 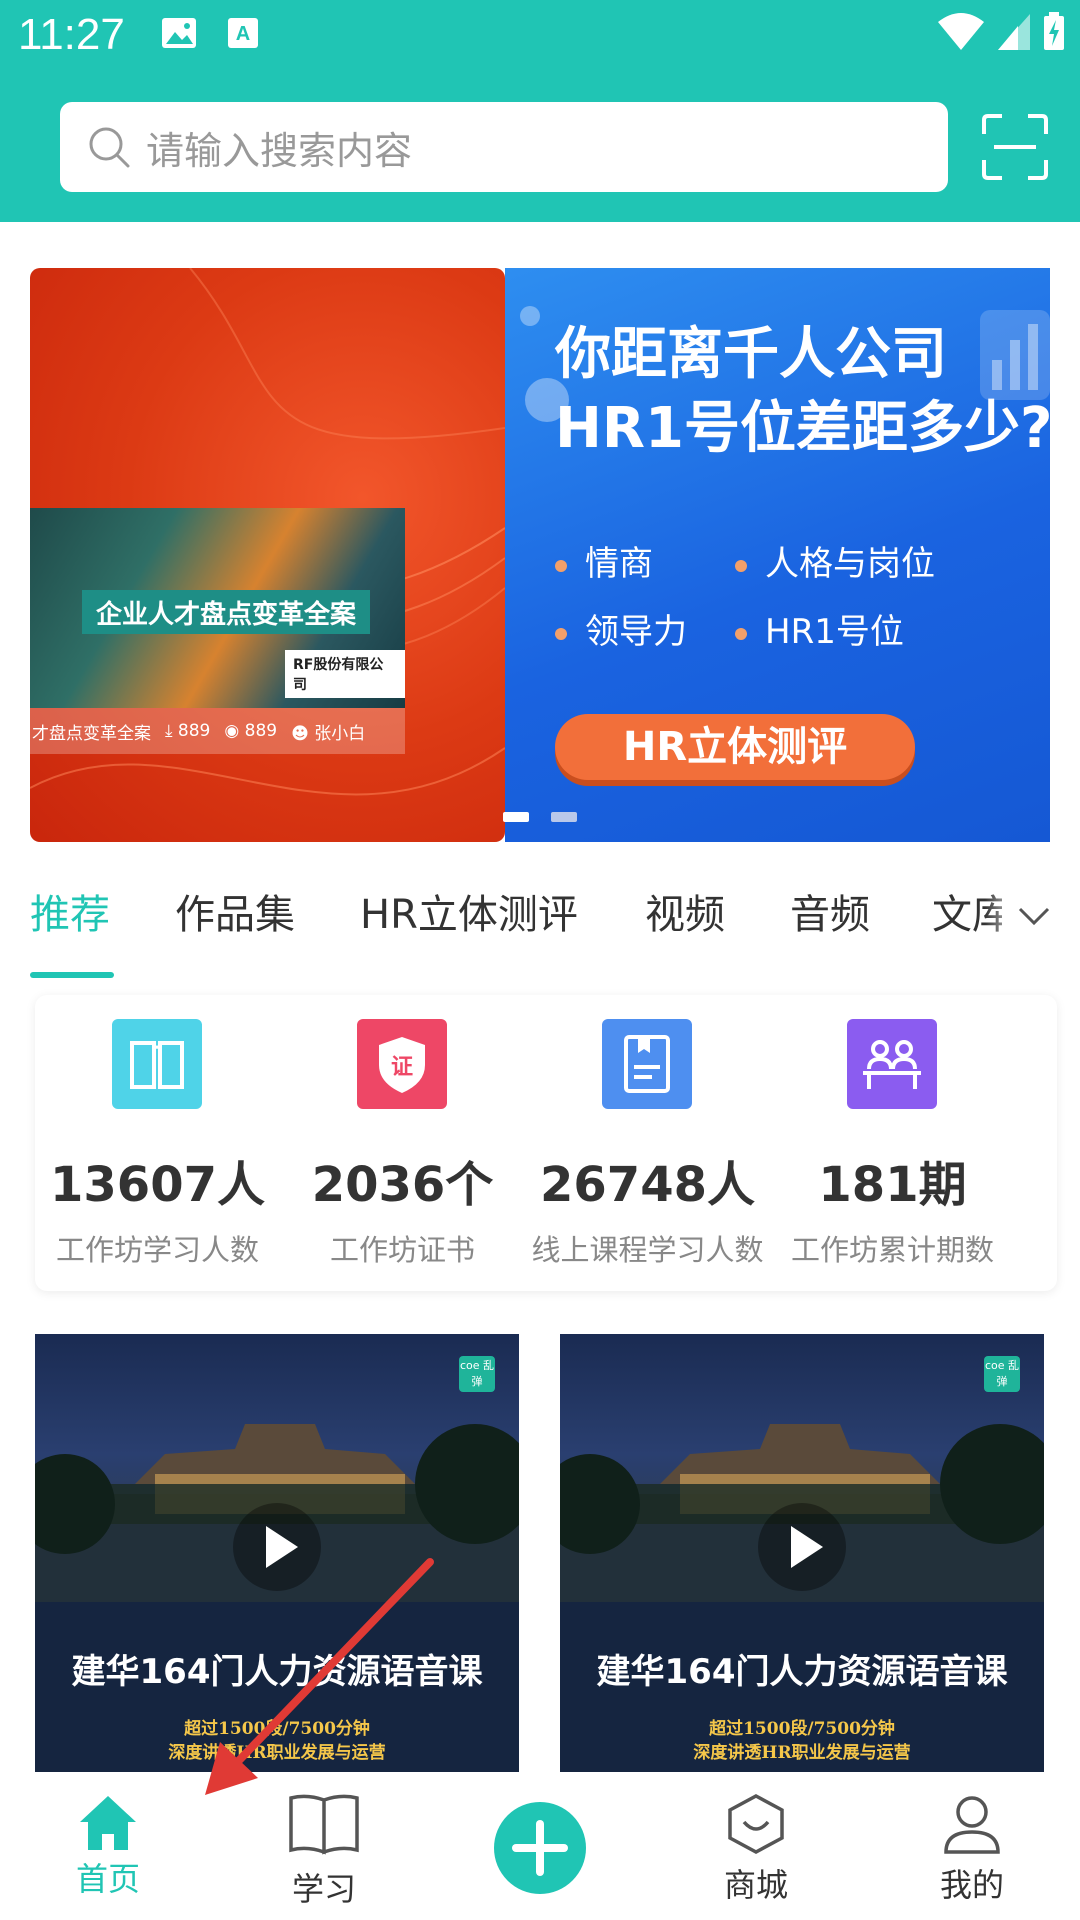 What do you see at coordinates (70, 915) in the screenshot?
I see `tab-recommend: 推荐` at bounding box center [70, 915].